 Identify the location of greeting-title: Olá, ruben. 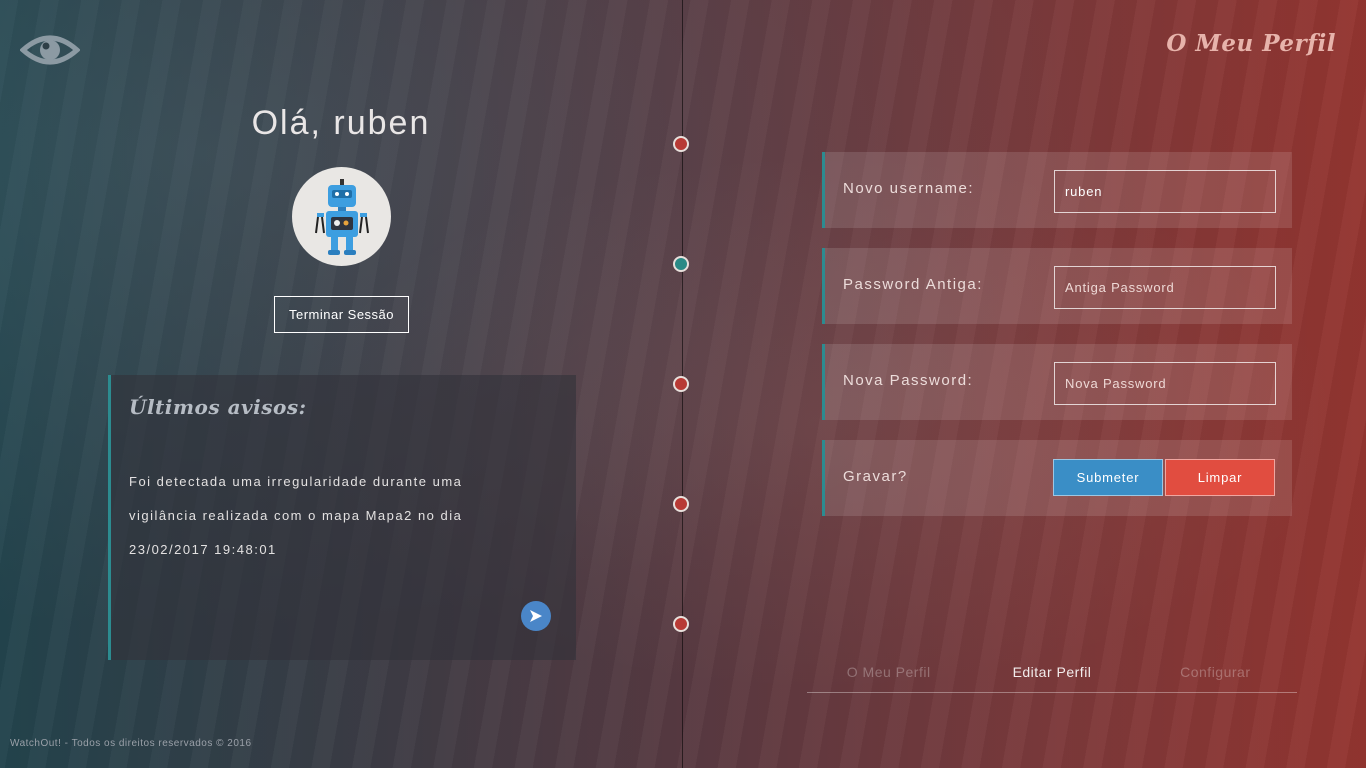
(341, 123).